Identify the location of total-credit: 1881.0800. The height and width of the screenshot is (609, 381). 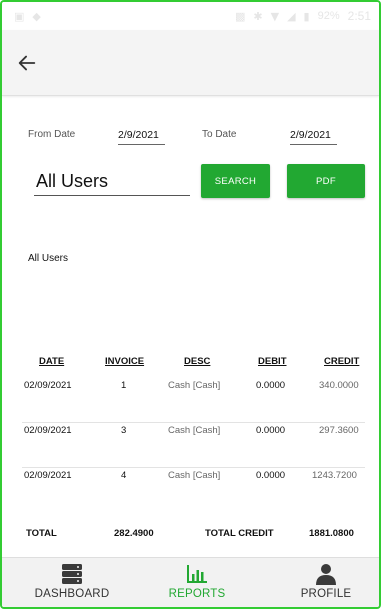
(331, 533).